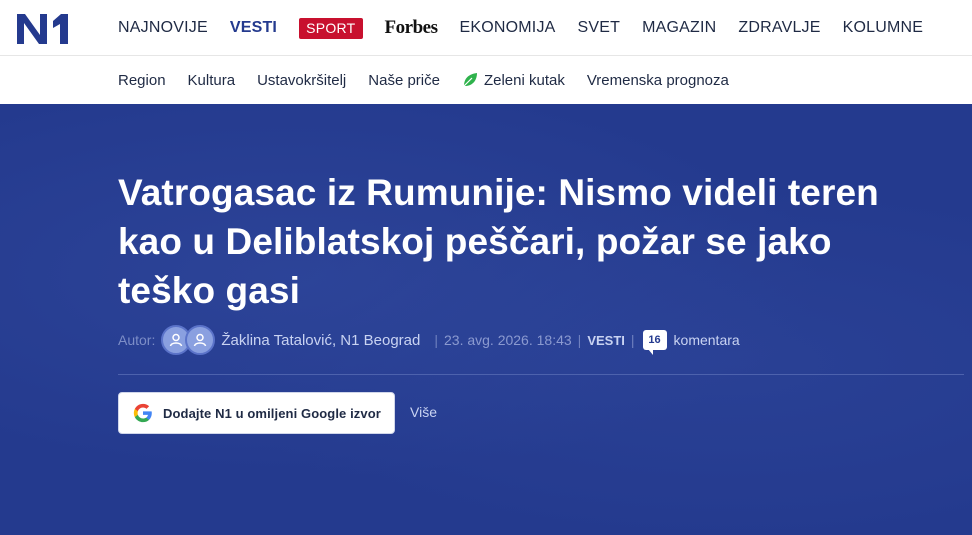  Describe the element at coordinates (524, 80) in the screenshot. I see `zeleni-kutak-label: Zeleni kutak` at that location.